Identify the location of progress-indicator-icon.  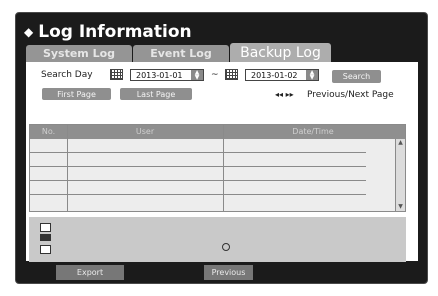
(226, 247).